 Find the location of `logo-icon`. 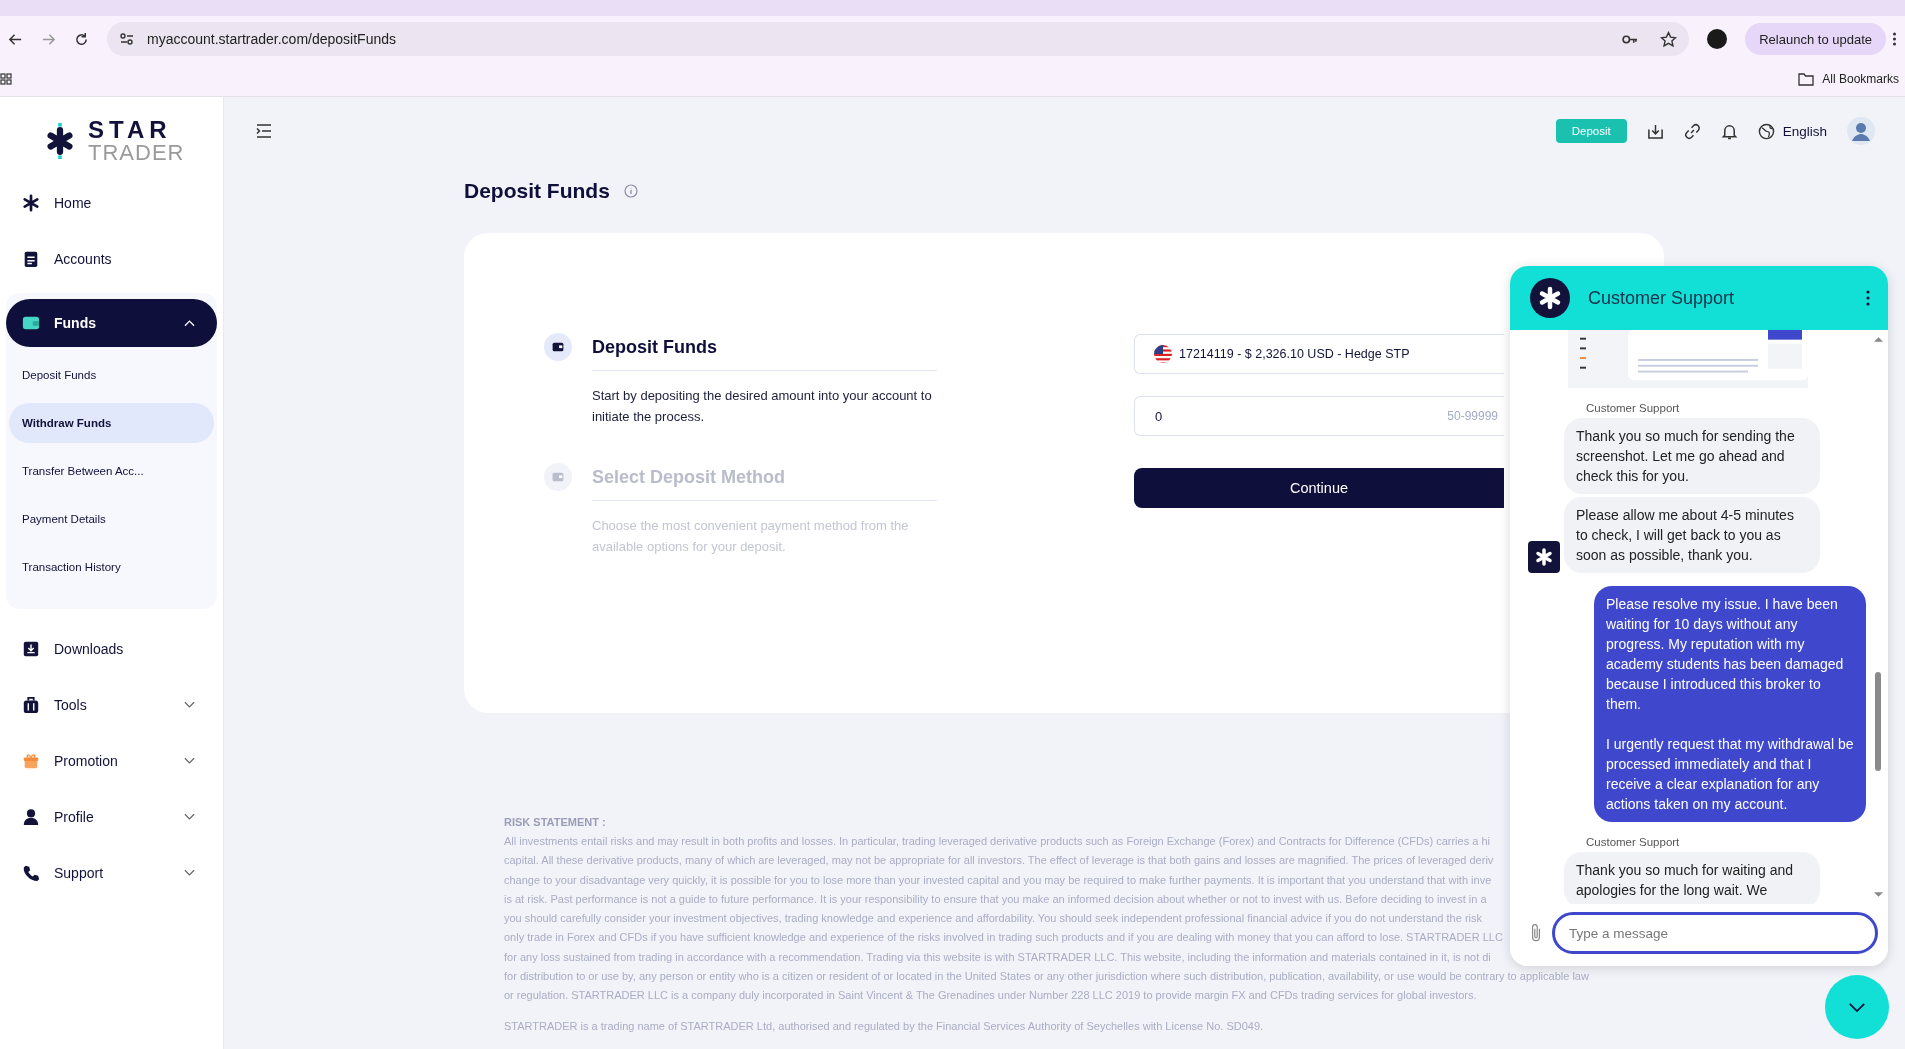

logo-icon is located at coordinates (1550, 298).